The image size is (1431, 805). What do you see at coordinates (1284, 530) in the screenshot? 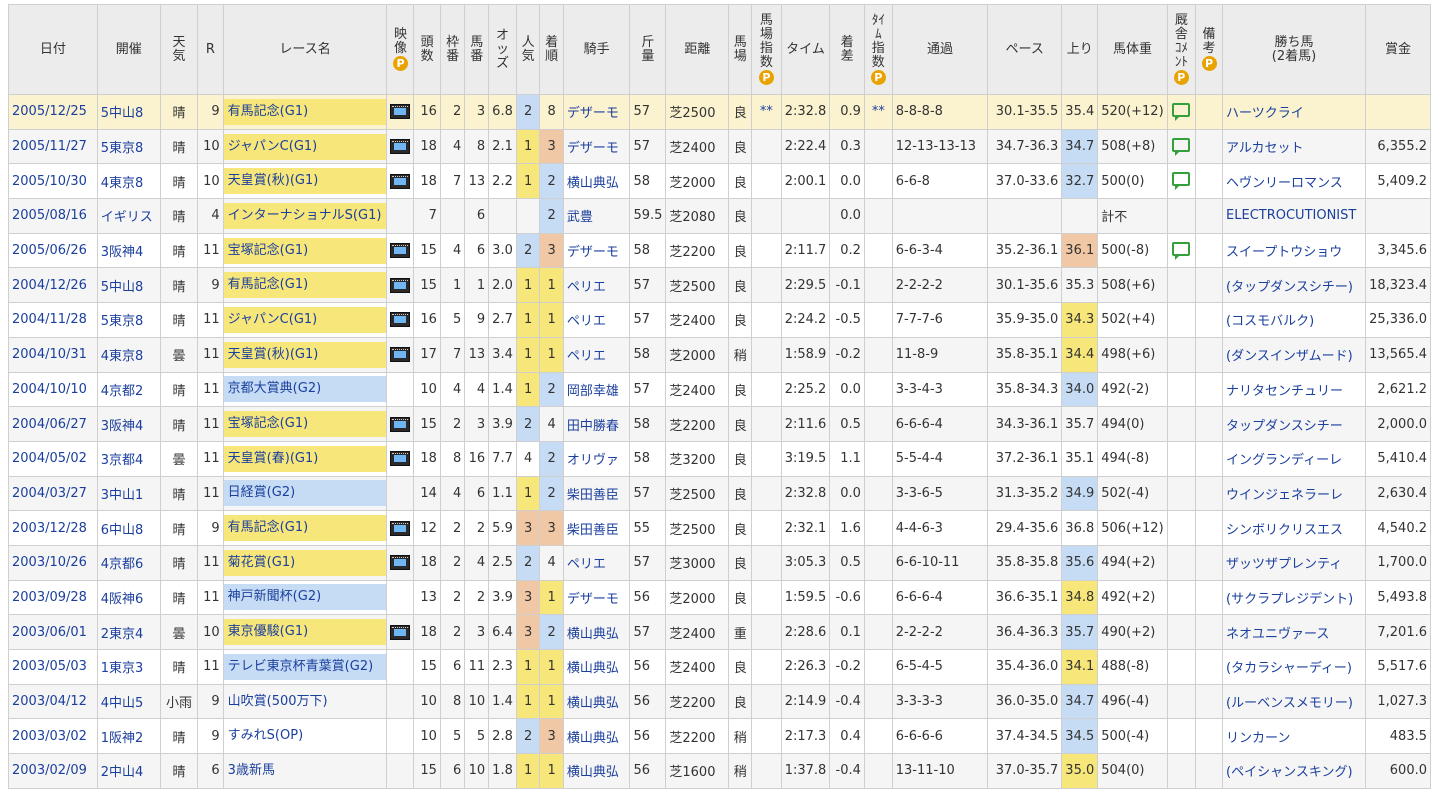
I see `winner-horse-link: シンボリクリスエス` at bounding box center [1284, 530].